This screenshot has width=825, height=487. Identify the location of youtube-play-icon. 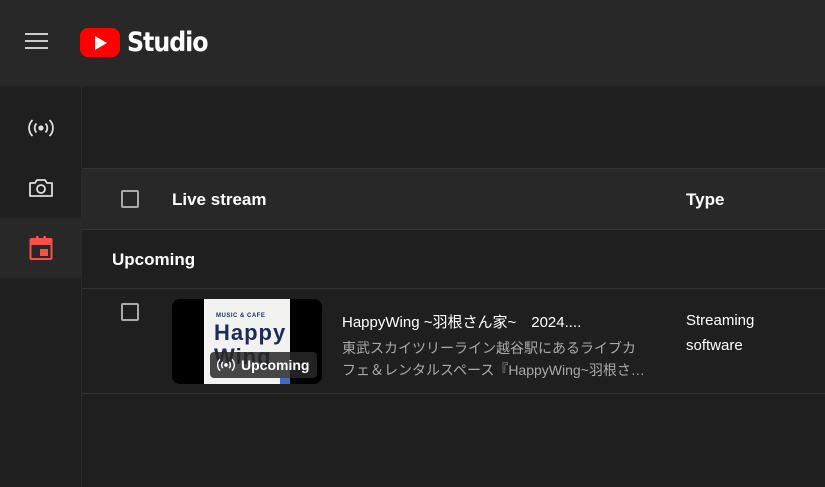
(100, 42).